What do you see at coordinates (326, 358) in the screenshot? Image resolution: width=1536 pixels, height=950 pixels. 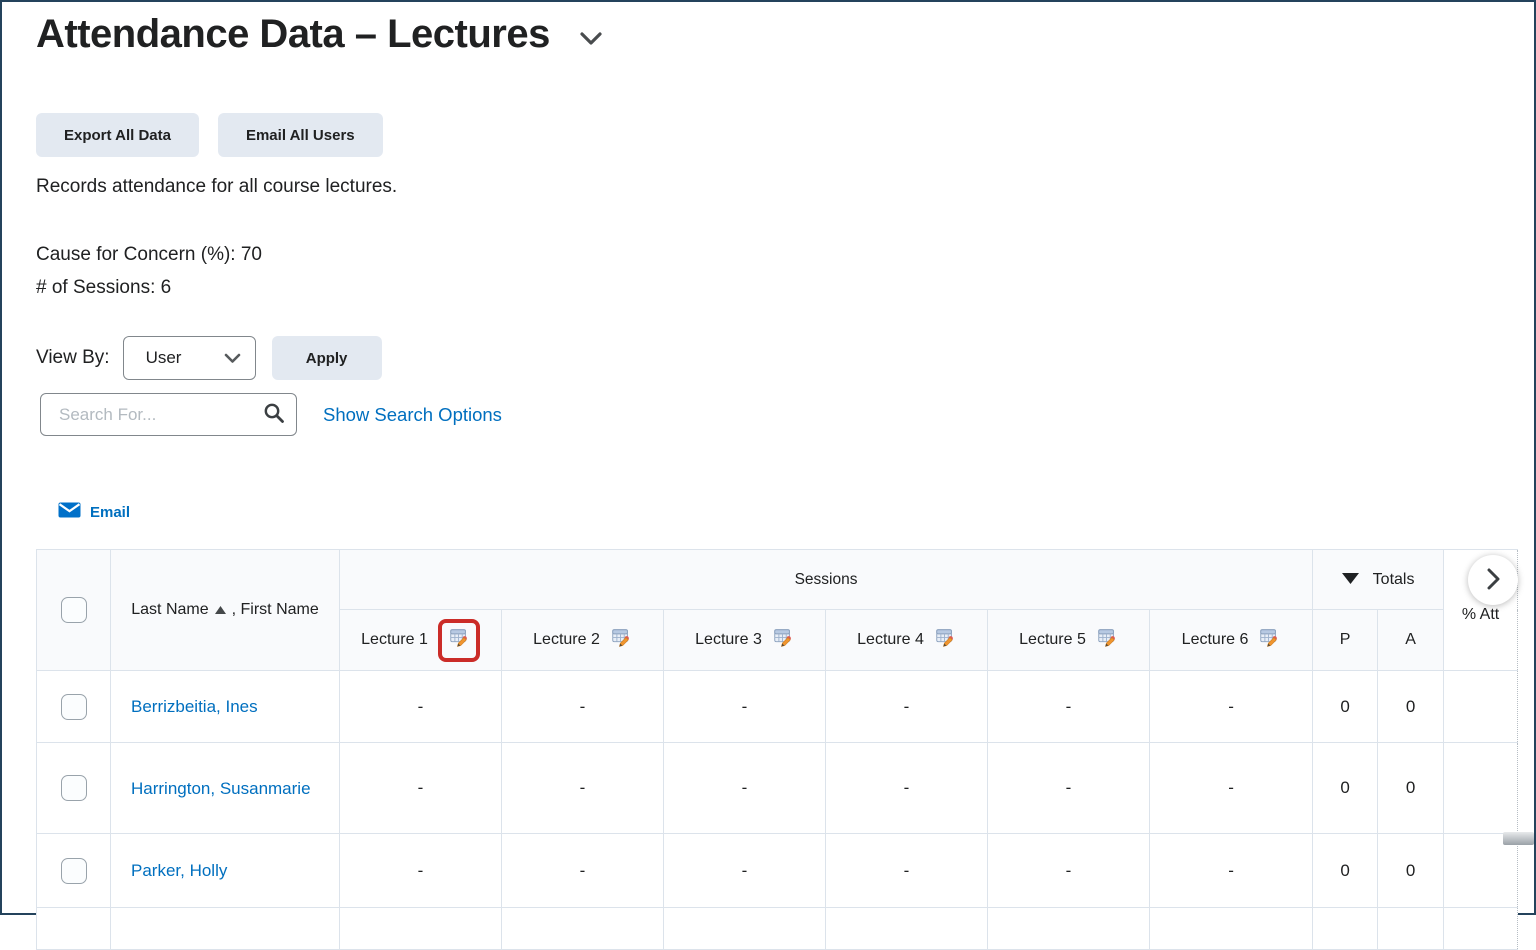 I see `apply-button: Apply` at bounding box center [326, 358].